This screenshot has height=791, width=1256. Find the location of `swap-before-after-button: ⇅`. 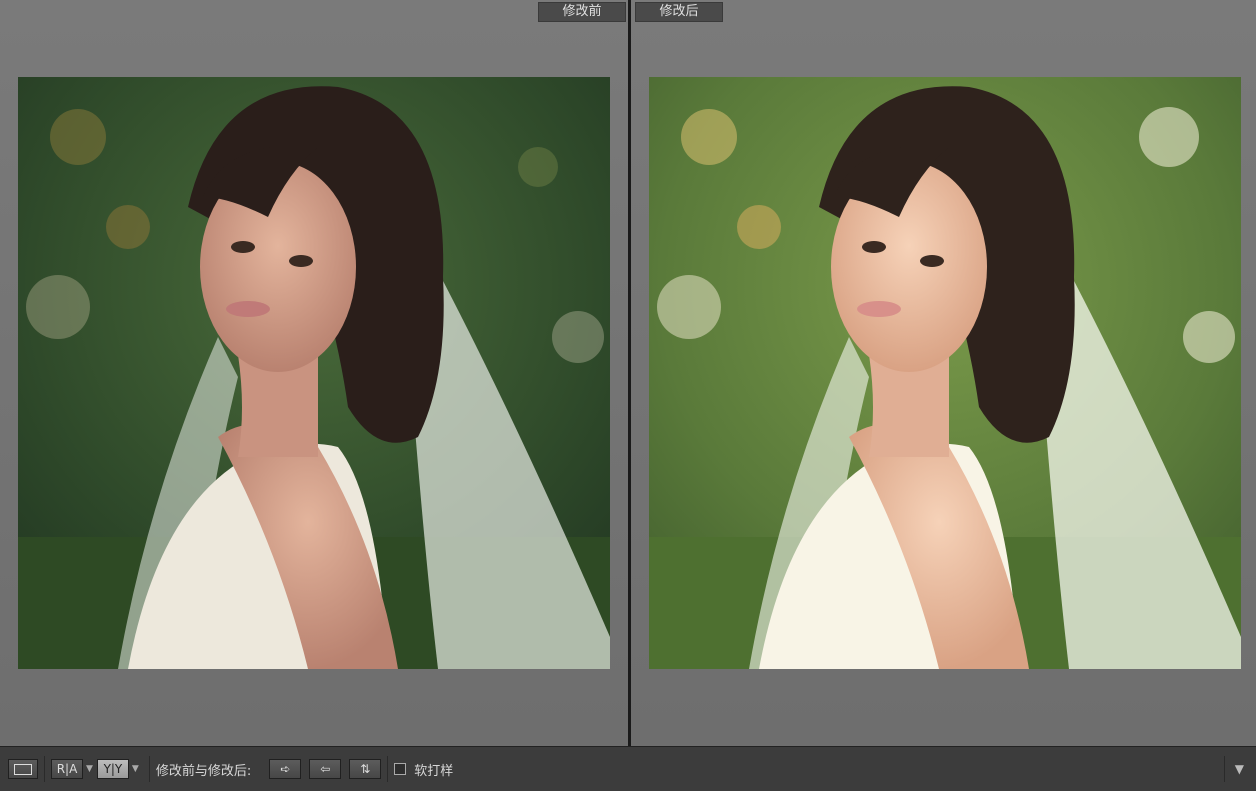

swap-before-after-button: ⇅ is located at coordinates (365, 769).